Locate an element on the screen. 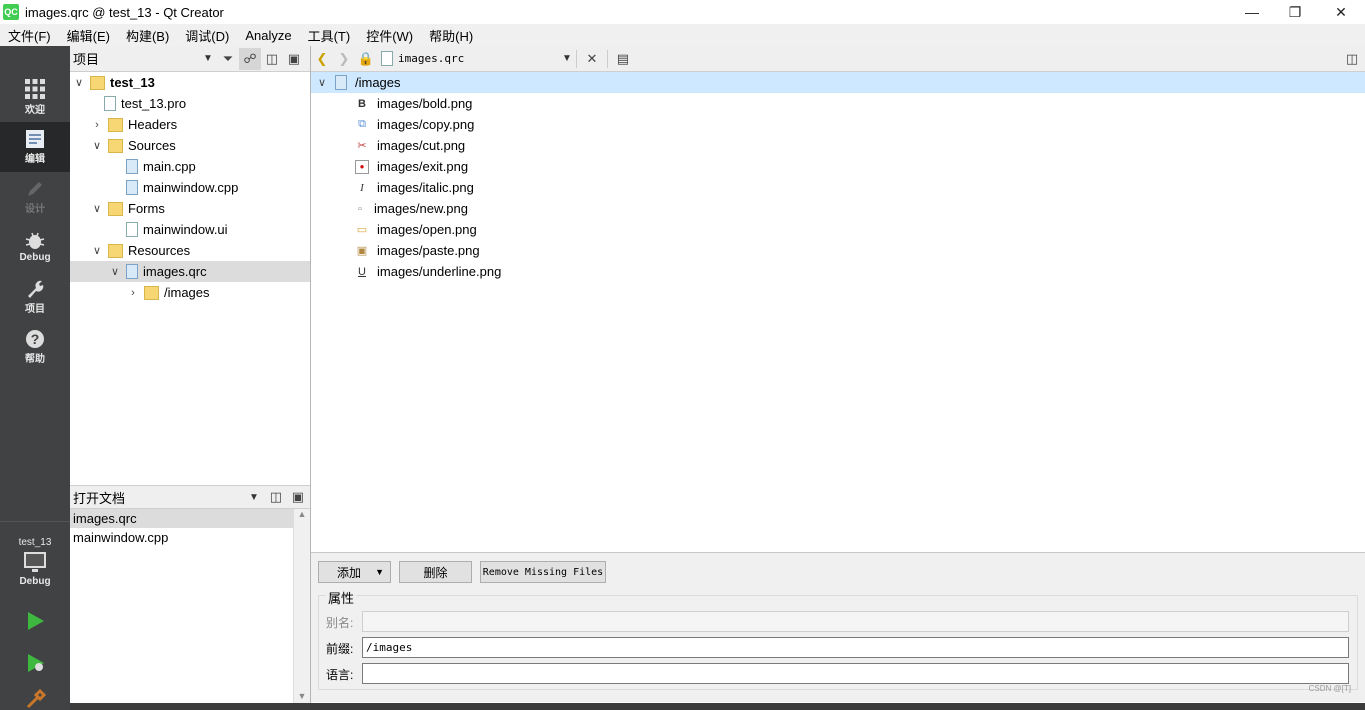  italic-icon: I is located at coordinates (362, 187).